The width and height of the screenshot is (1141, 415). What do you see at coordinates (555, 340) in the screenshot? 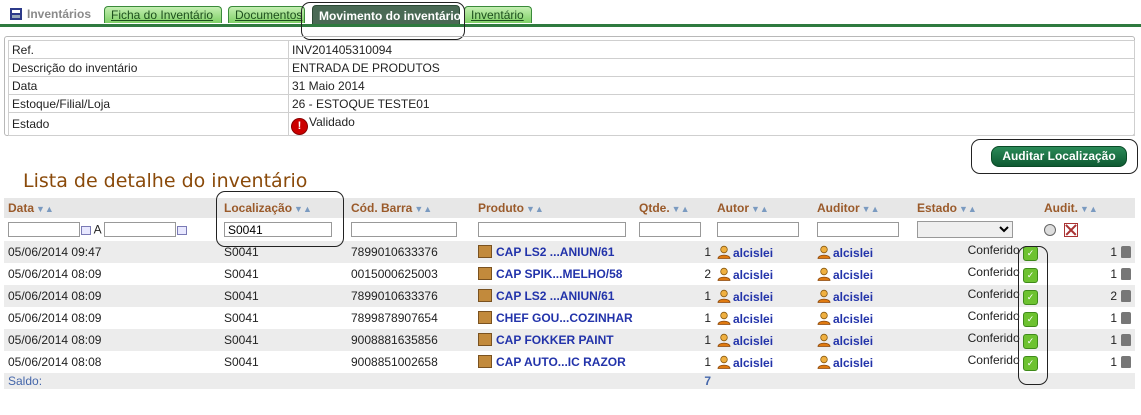
I see `product-link: CAP FOKKER PAINT` at bounding box center [555, 340].